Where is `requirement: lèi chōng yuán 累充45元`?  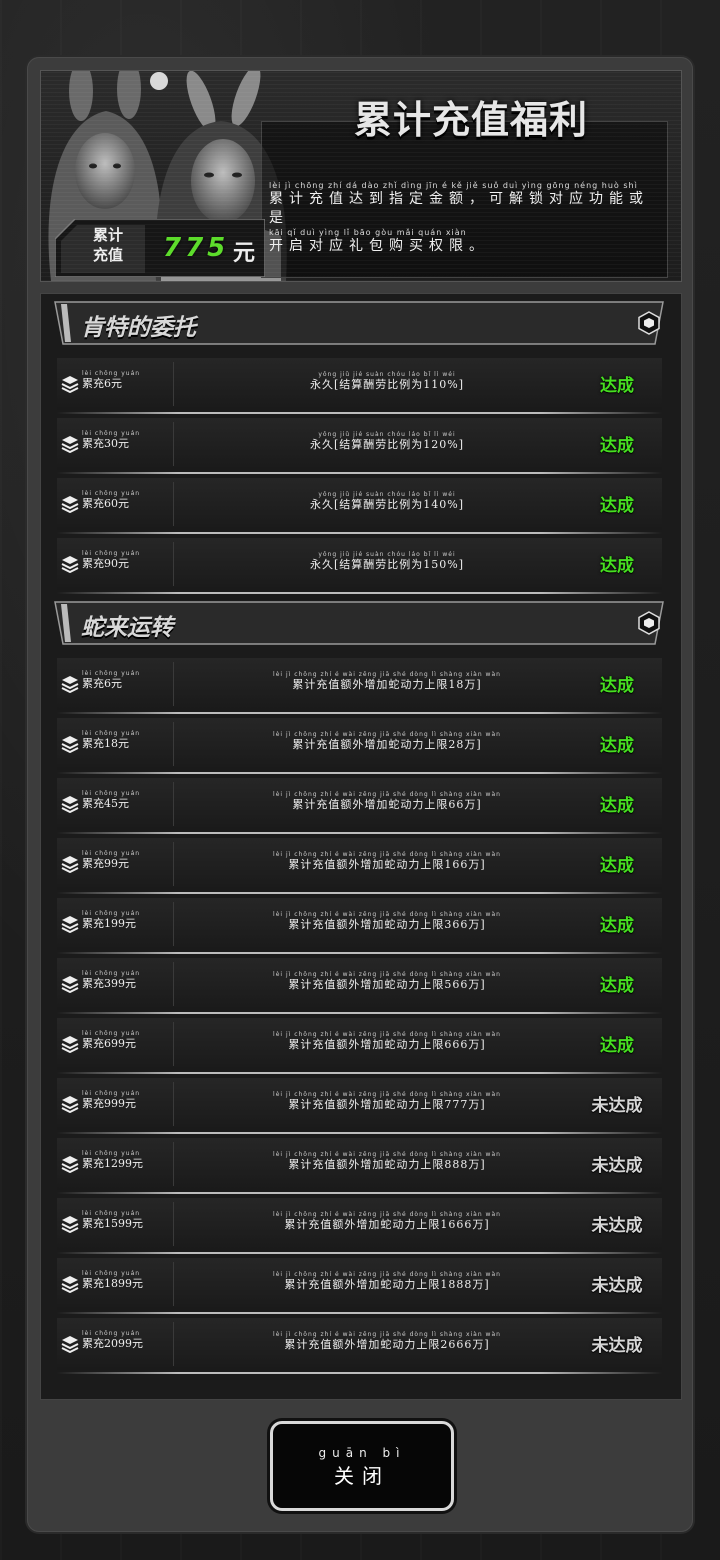
requirement: lèi chōng yuán 累充45元 is located at coordinates (111, 800).